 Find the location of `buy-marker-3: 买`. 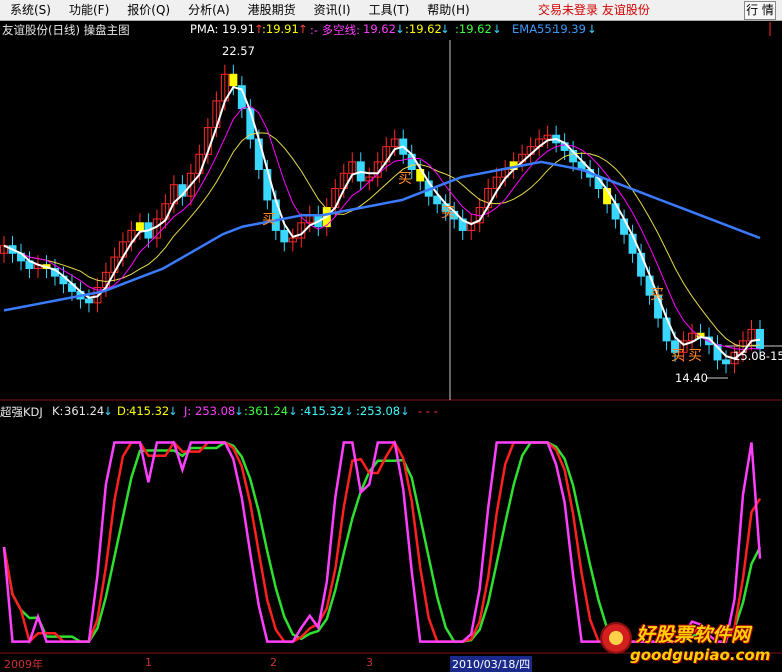

buy-marker-3: 买 is located at coordinates (448, 213).